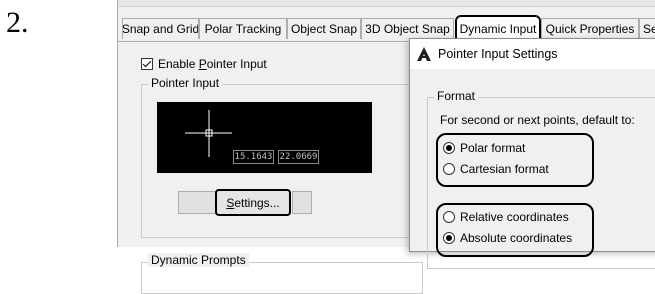 The width and height of the screenshot is (655, 294). I want to click on tab-object-snap: Object Snap, so click(324, 28).